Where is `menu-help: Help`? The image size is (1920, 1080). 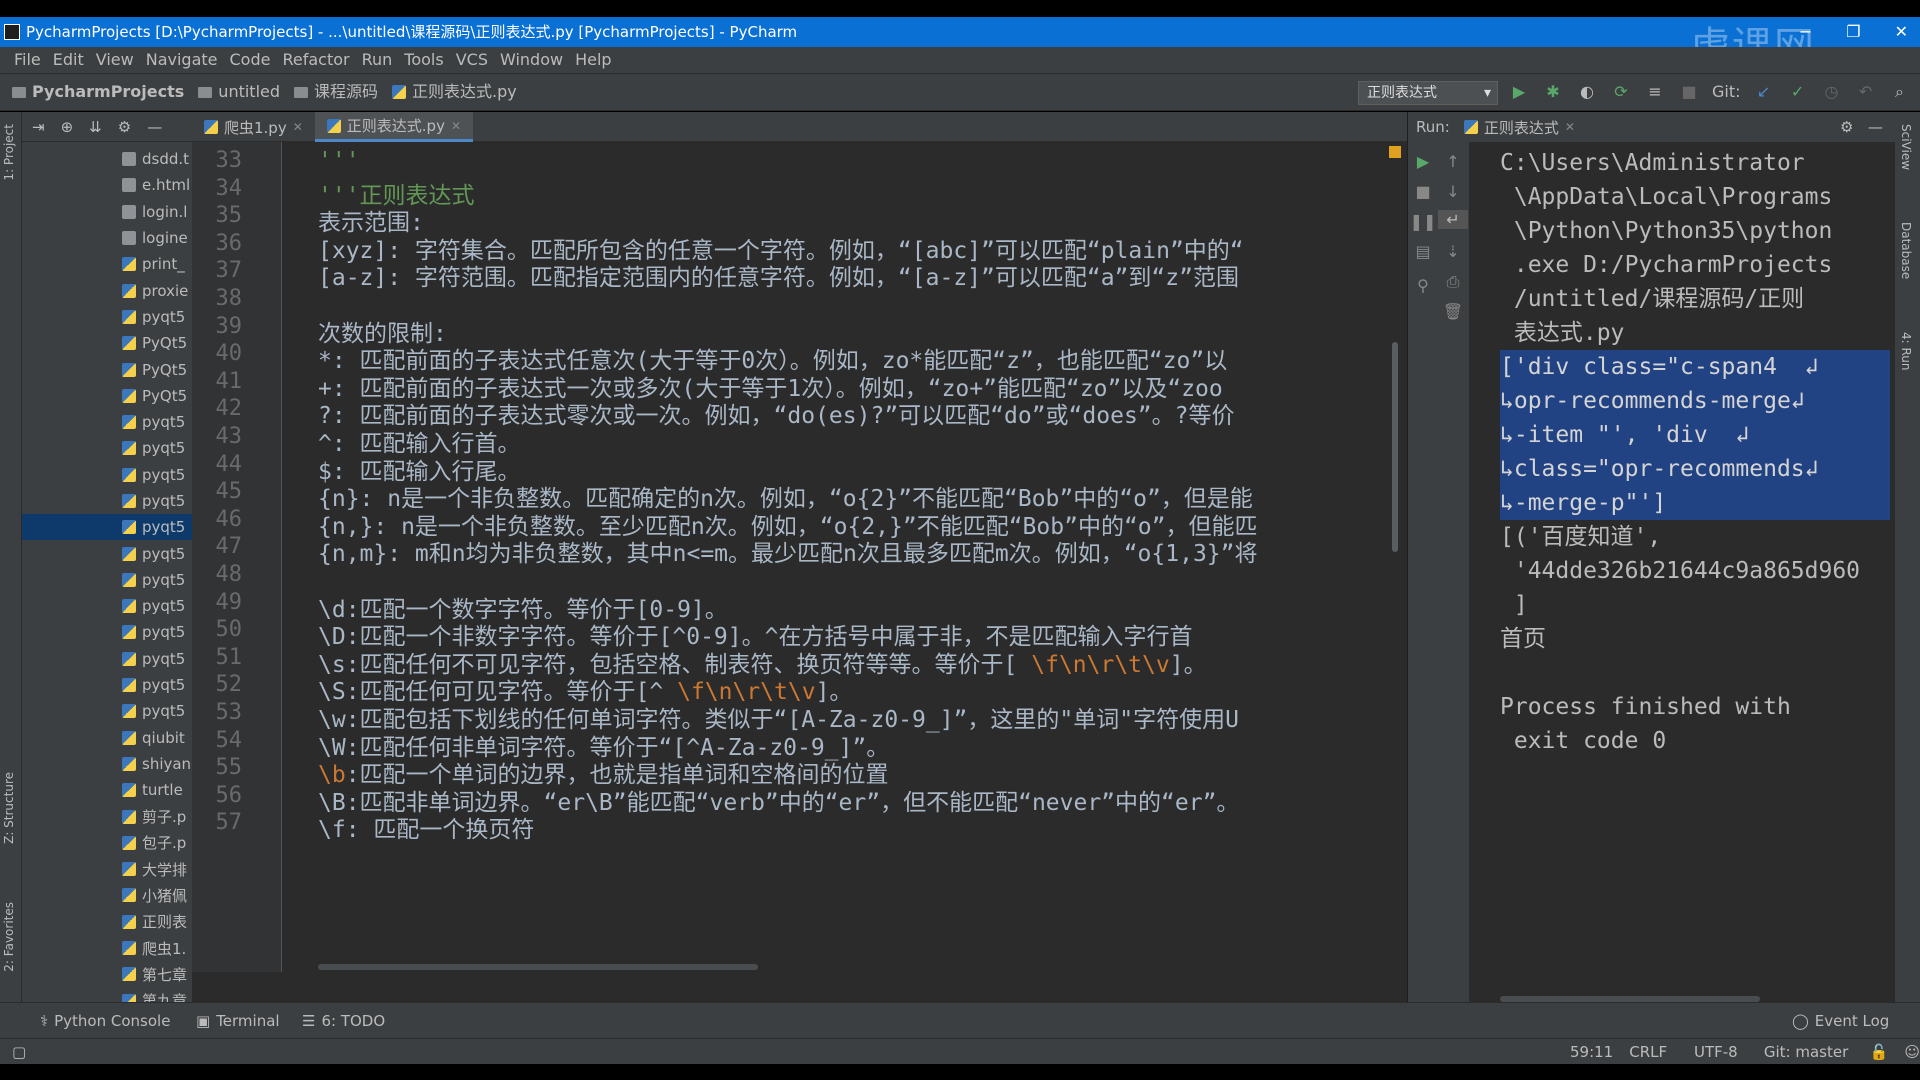 menu-help: Help is located at coordinates (593, 60).